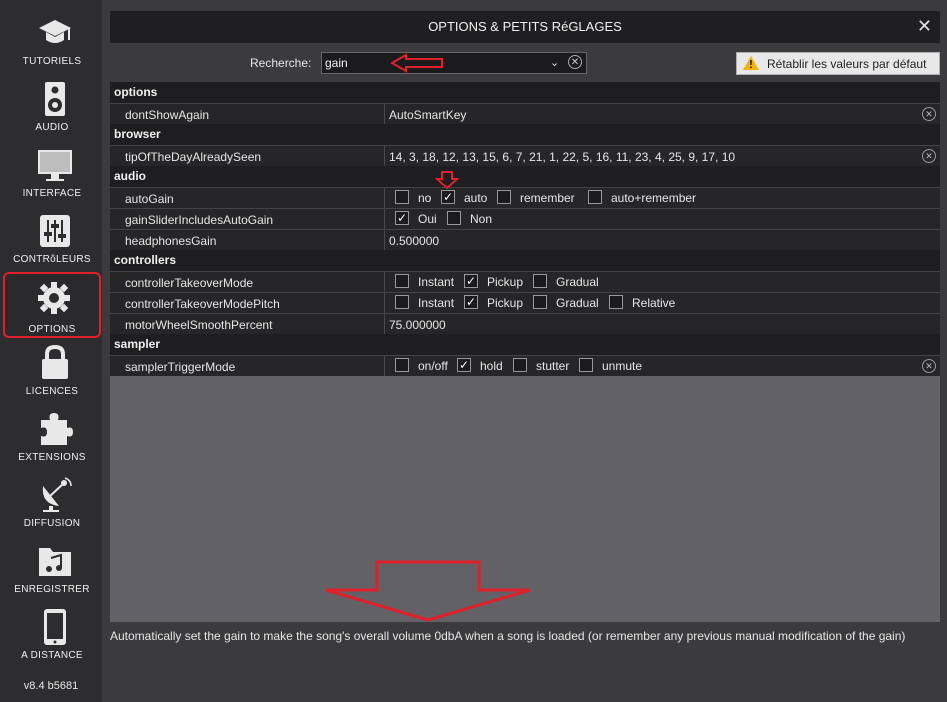 The height and width of the screenshot is (702, 947). I want to click on option-label: Non, so click(481, 219).